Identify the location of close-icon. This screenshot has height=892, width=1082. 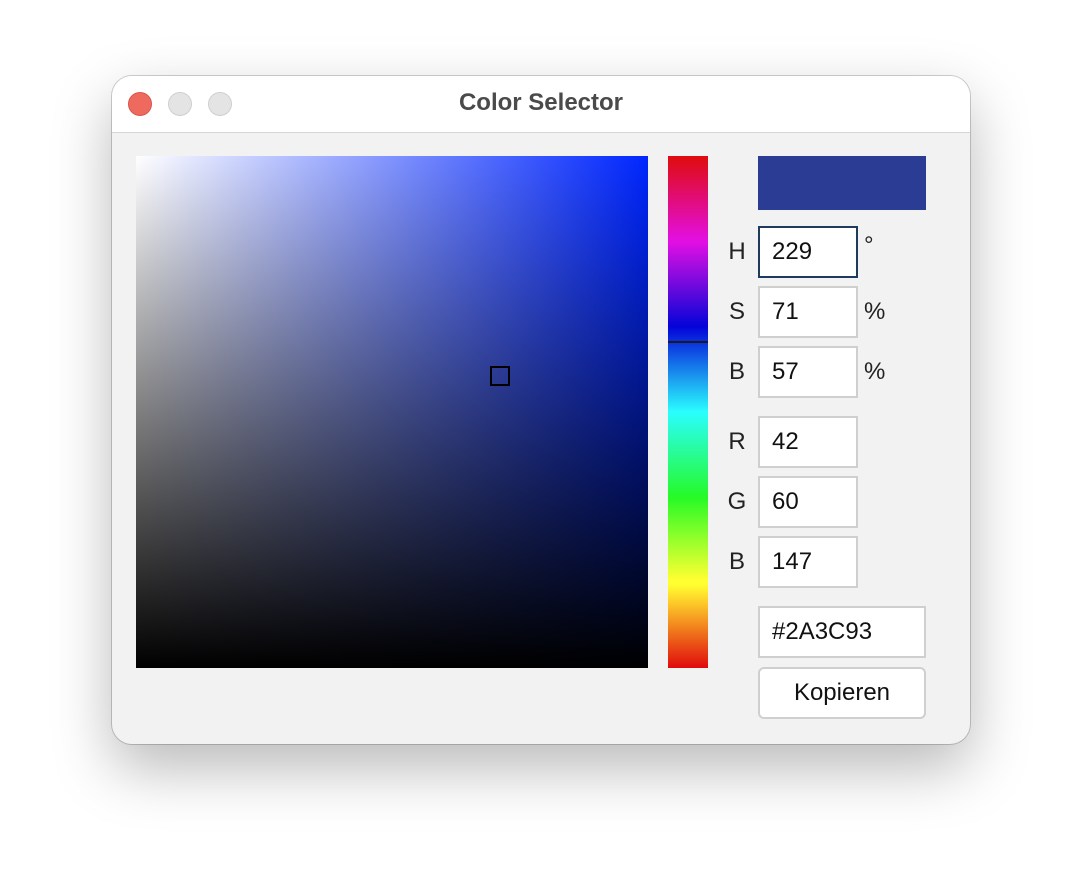
(140, 104).